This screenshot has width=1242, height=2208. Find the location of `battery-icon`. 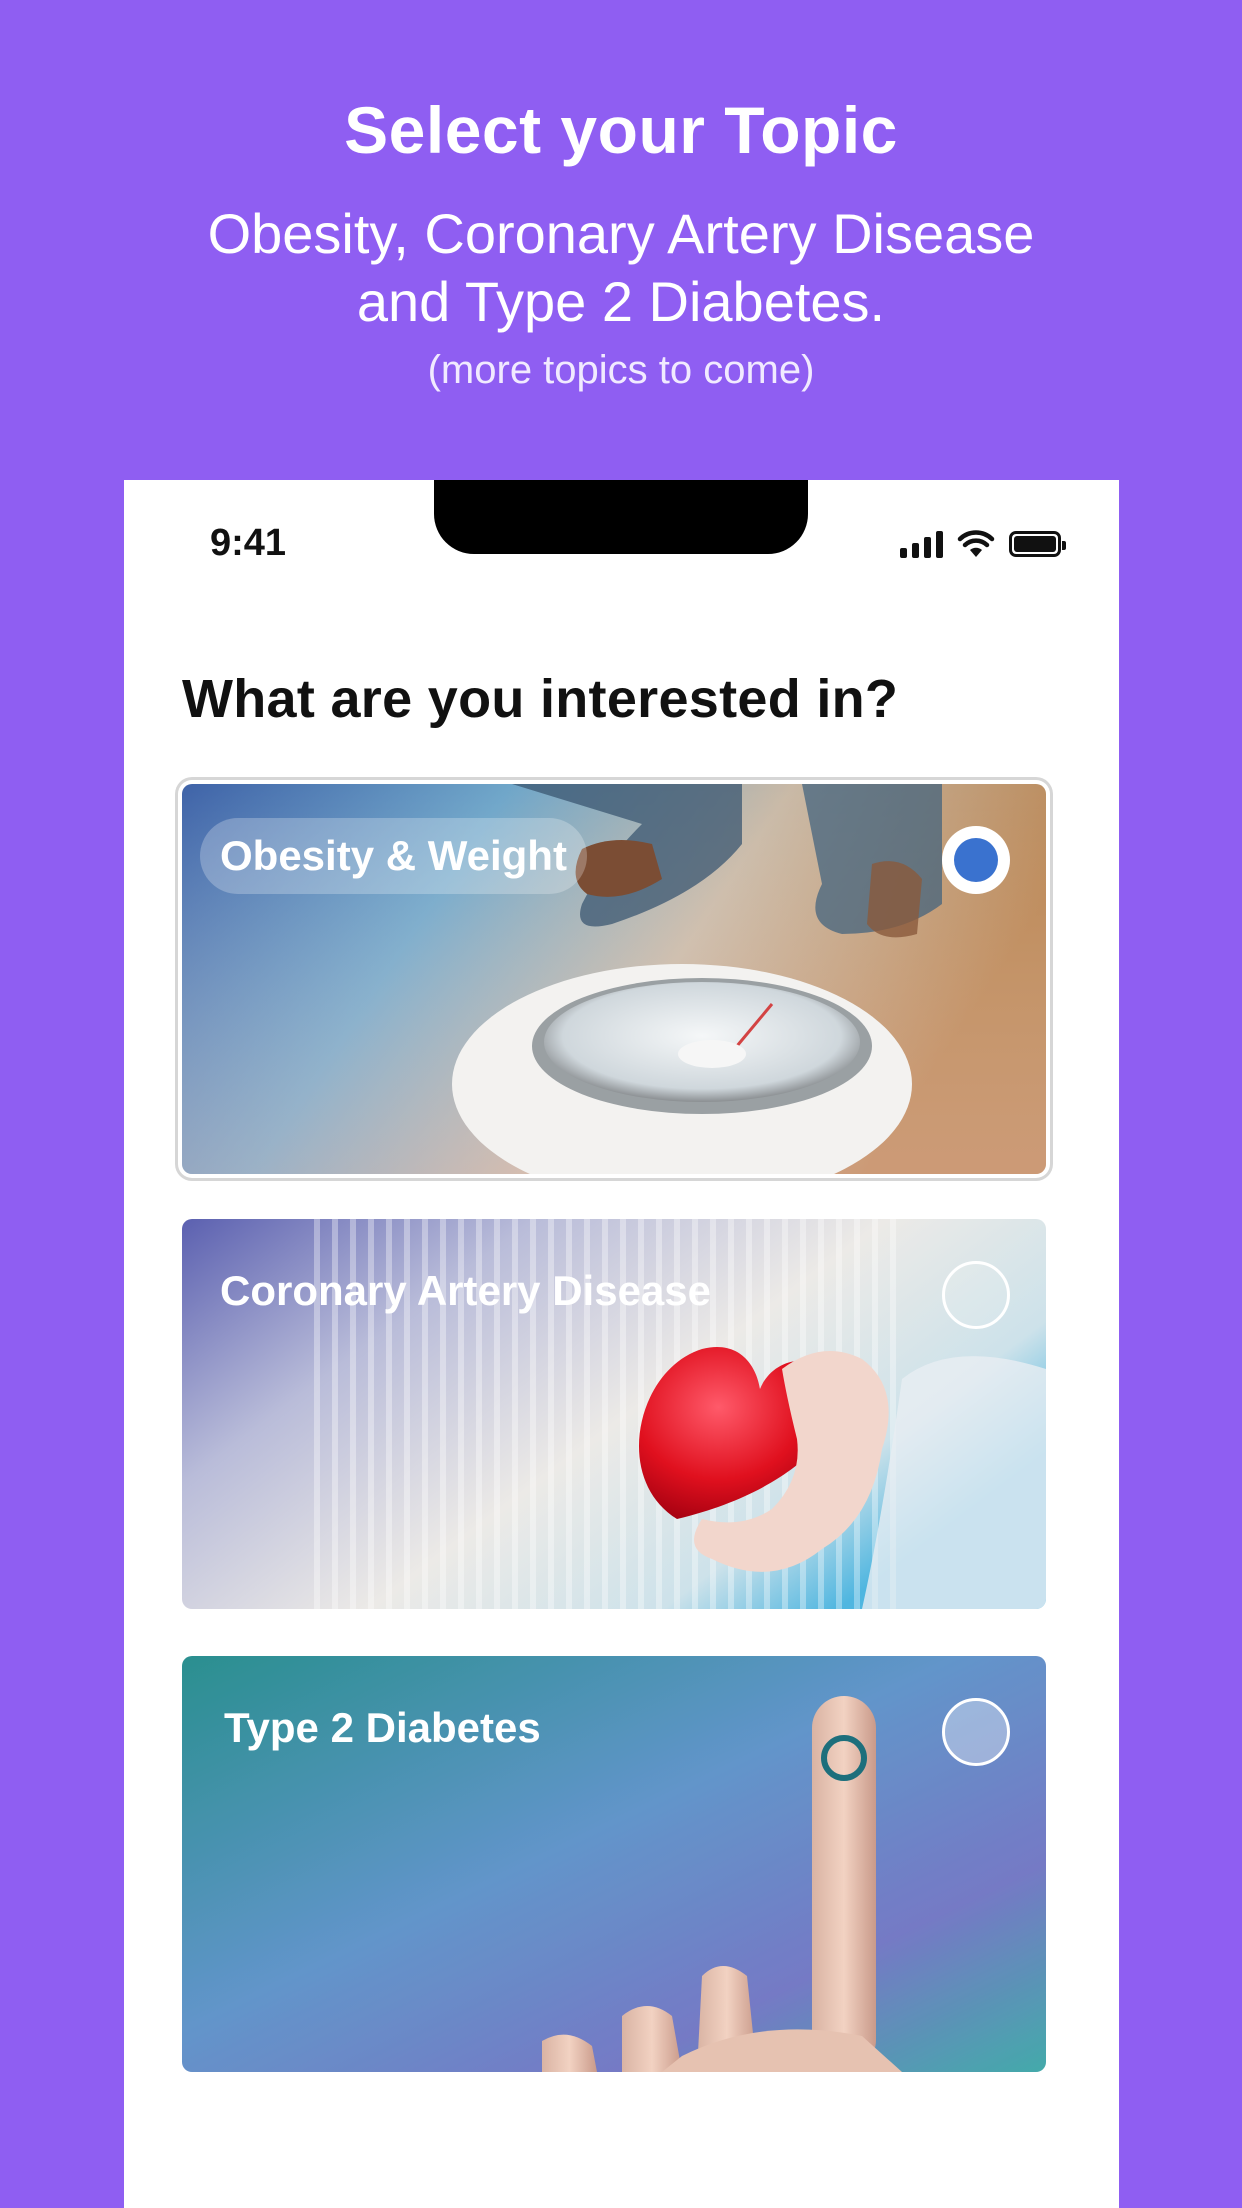

battery-icon is located at coordinates (1037, 544).